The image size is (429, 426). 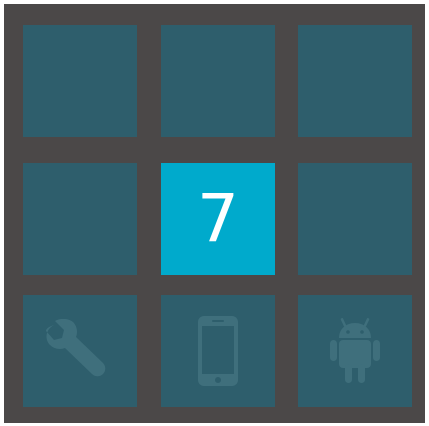 I want to click on grid-tile-device, so click(x=218, y=351).